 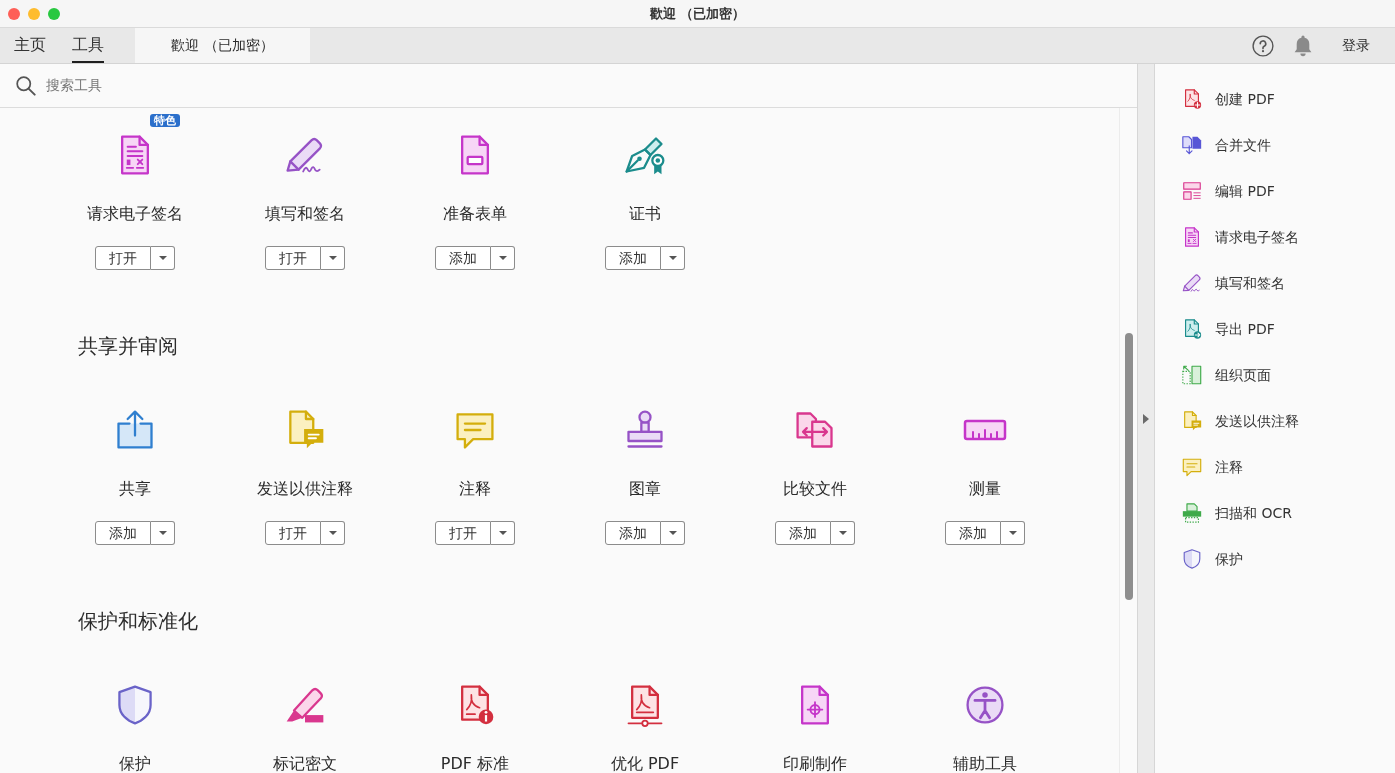 I want to click on tool-label: 填写和签名, so click(x=305, y=214).